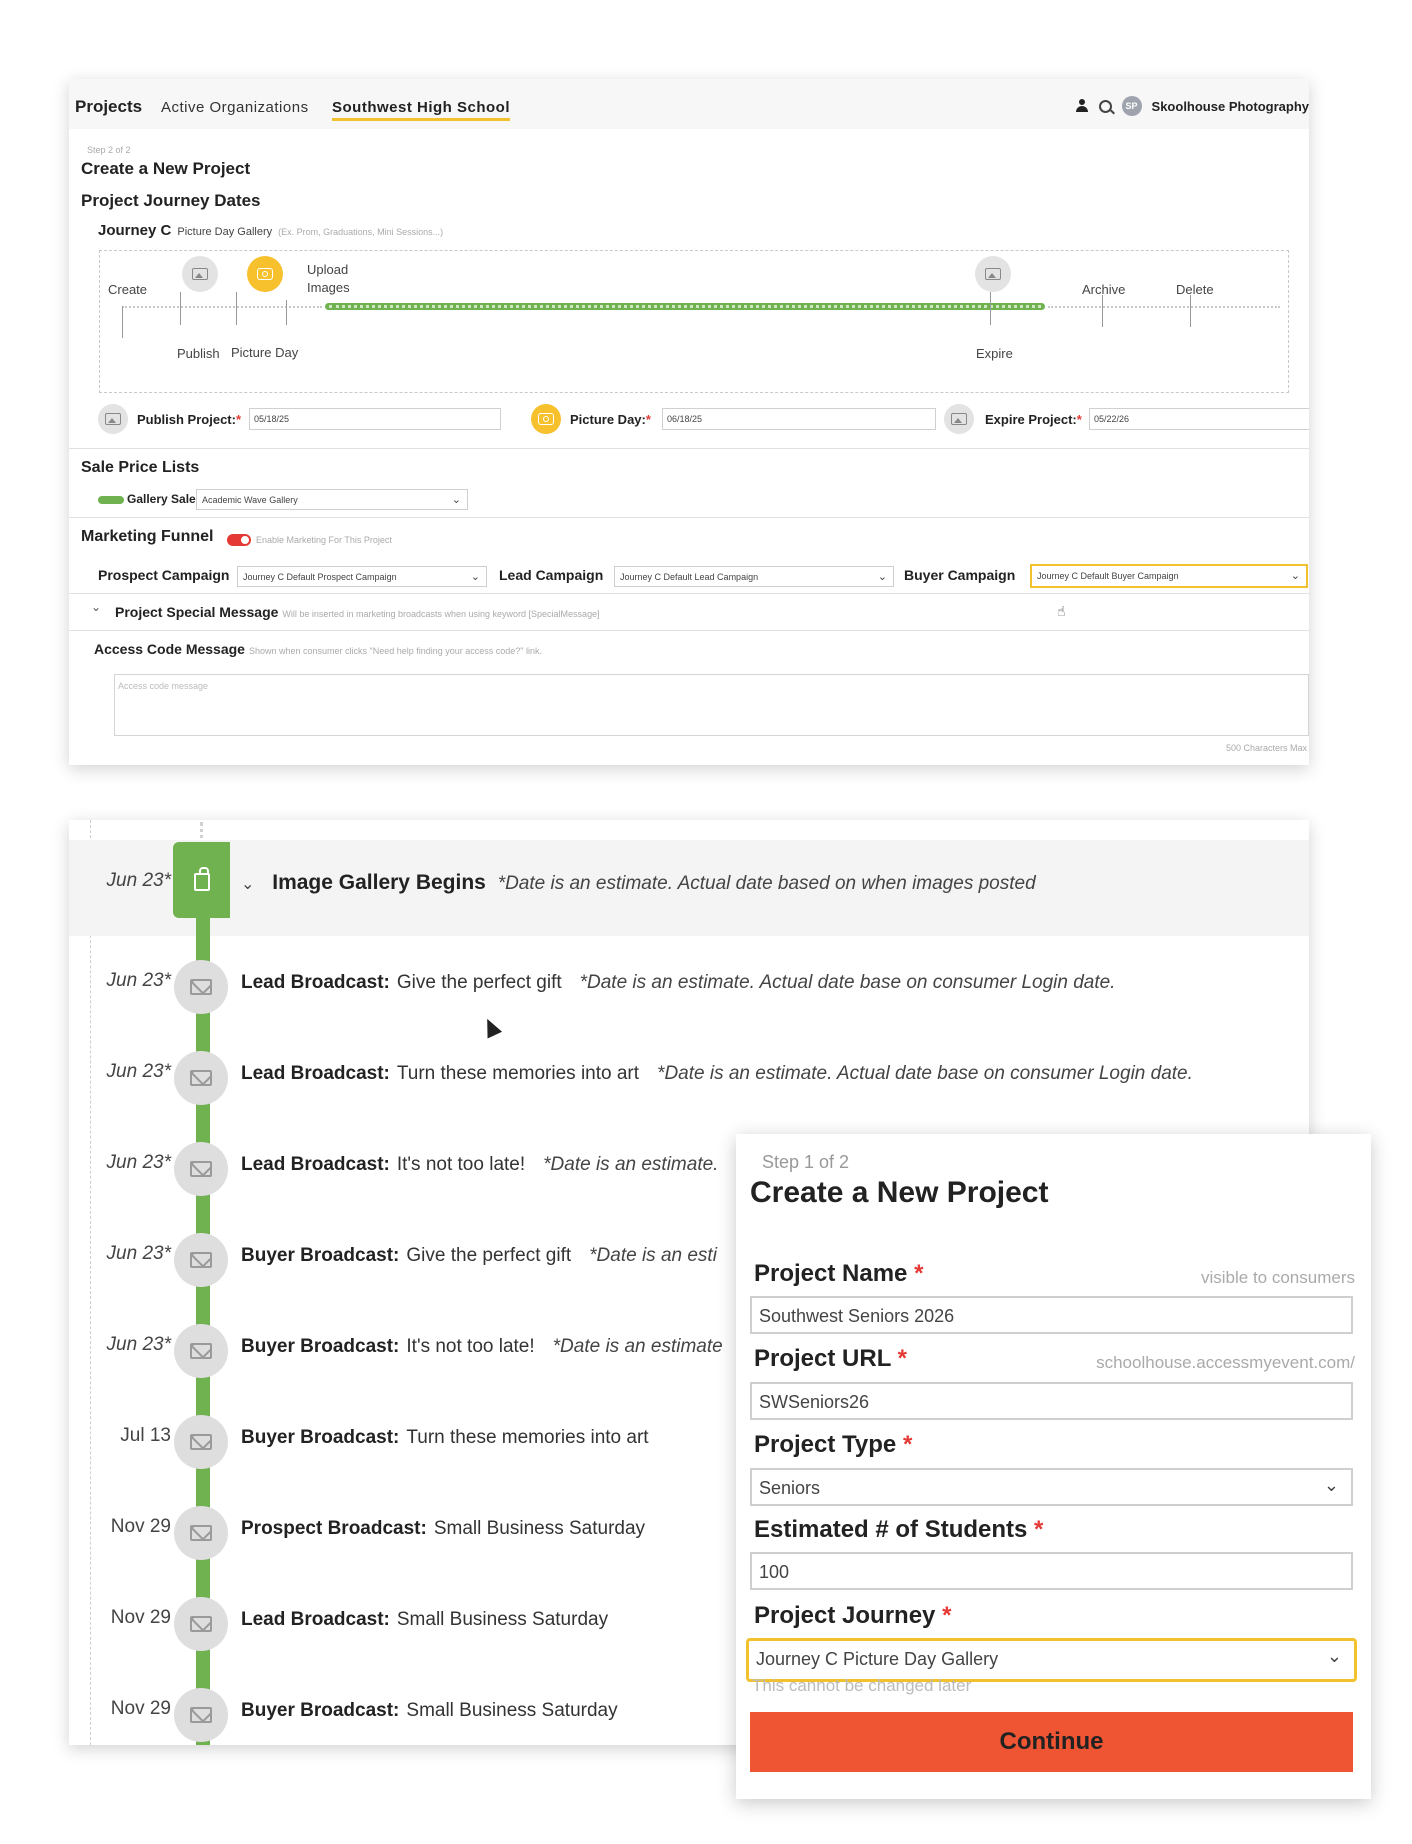  I want to click on marketing-toggle, so click(239, 540).